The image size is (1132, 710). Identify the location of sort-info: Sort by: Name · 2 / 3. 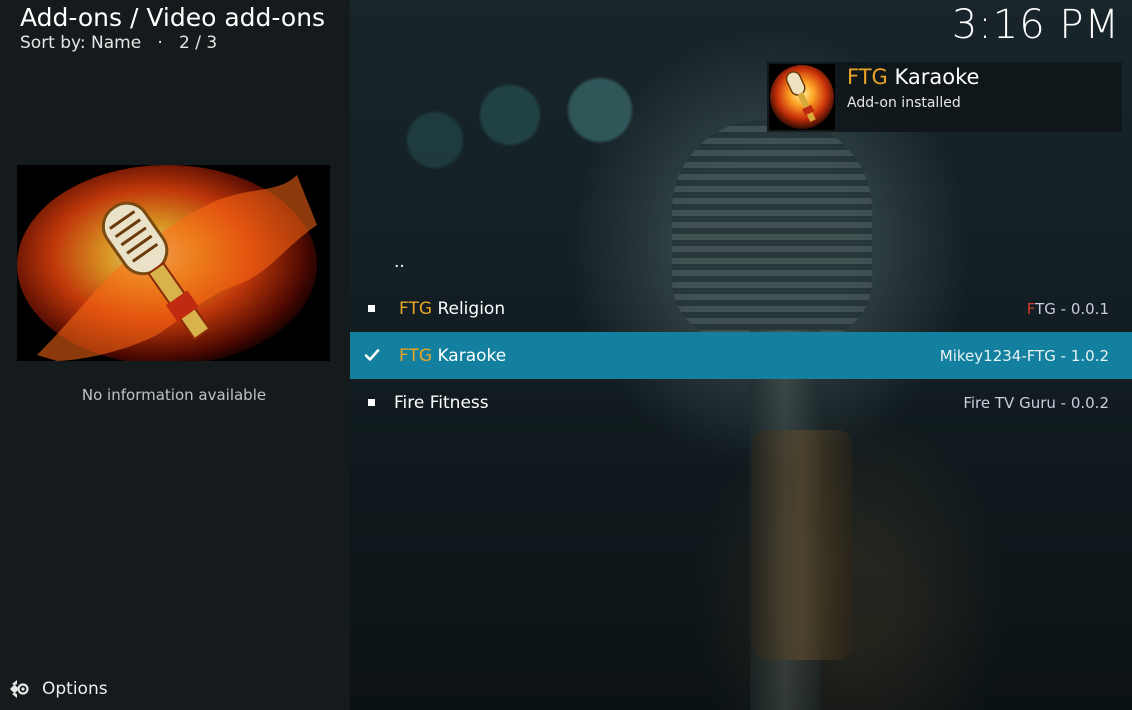
(118, 43).